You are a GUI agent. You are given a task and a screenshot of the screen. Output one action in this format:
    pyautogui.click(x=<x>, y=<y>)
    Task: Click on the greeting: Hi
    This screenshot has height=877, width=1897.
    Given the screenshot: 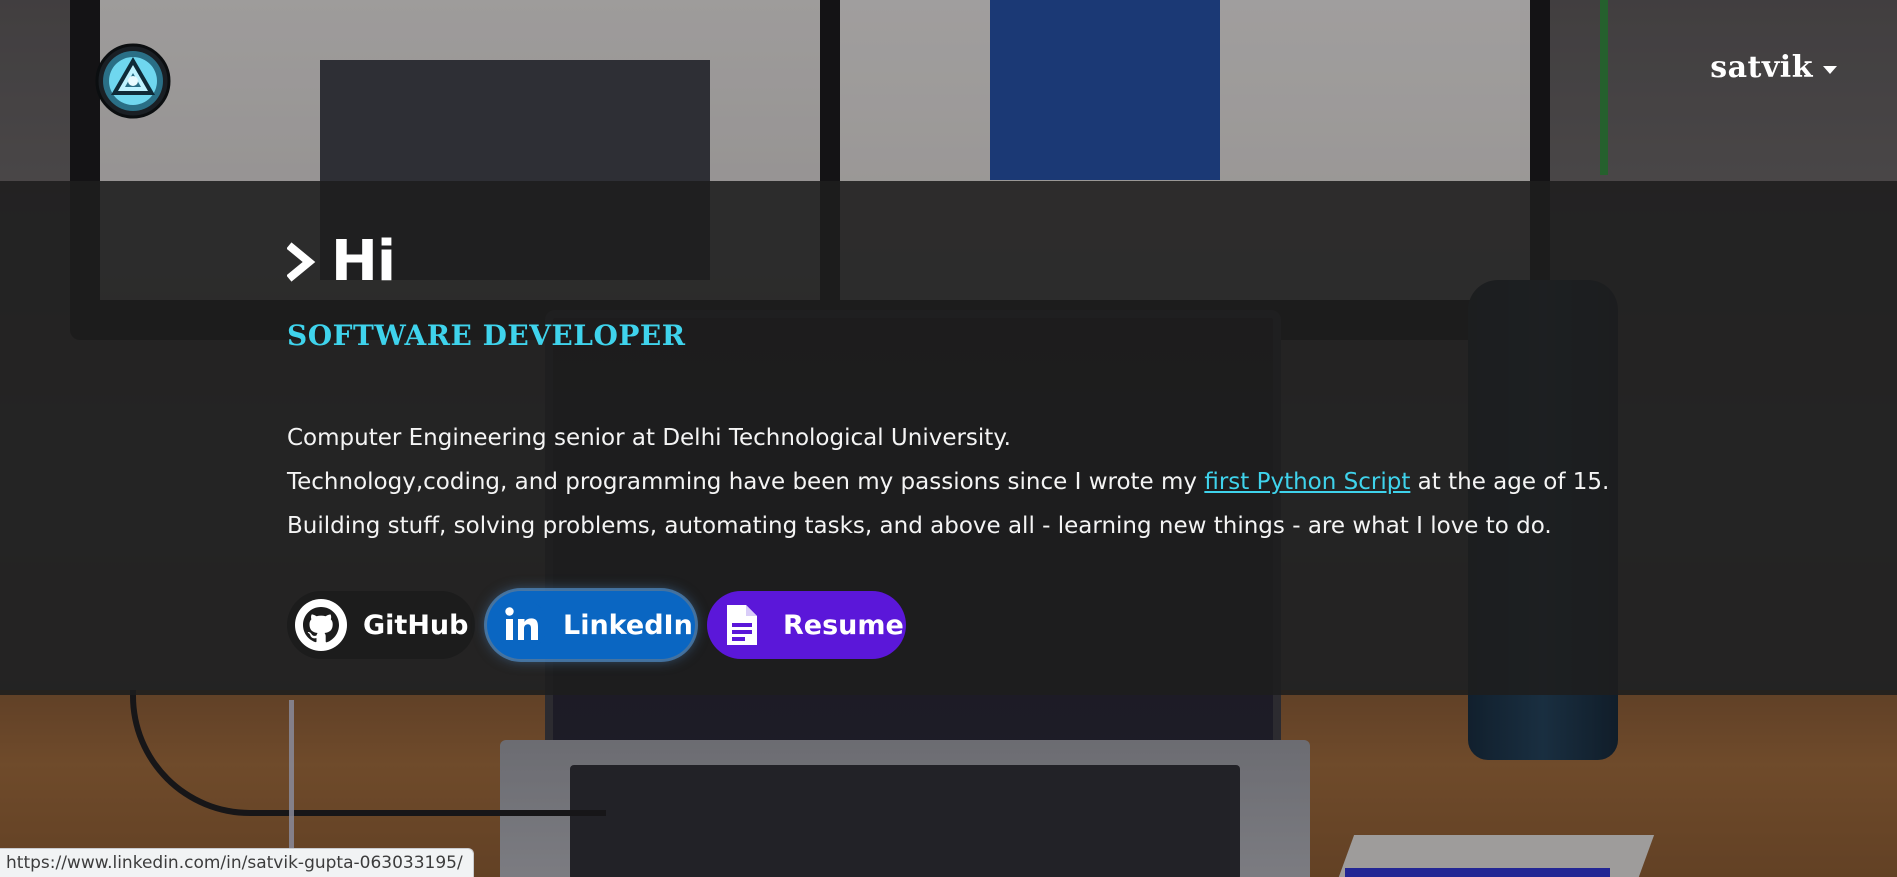 What is the action you would take?
    pyautogui.click(x=341, y=261)
    